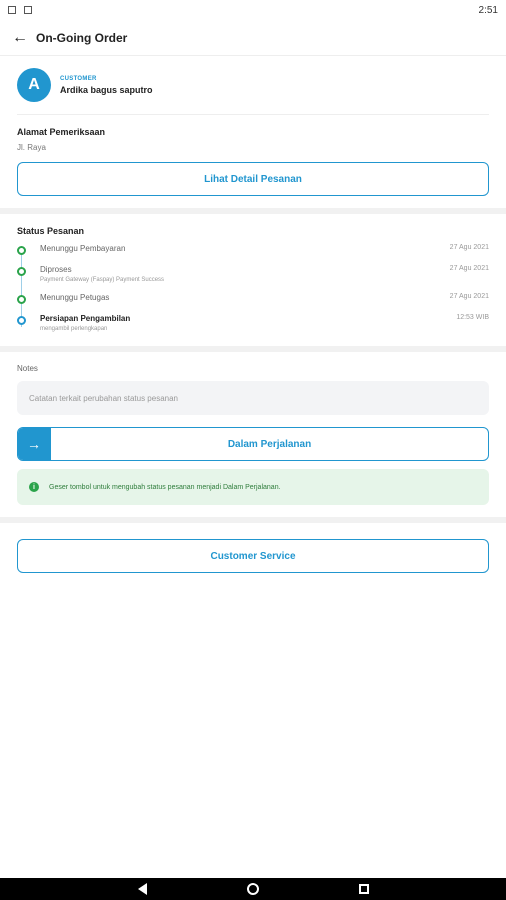  I want to click on system-status-bar: 2:51, so click(253, 10).